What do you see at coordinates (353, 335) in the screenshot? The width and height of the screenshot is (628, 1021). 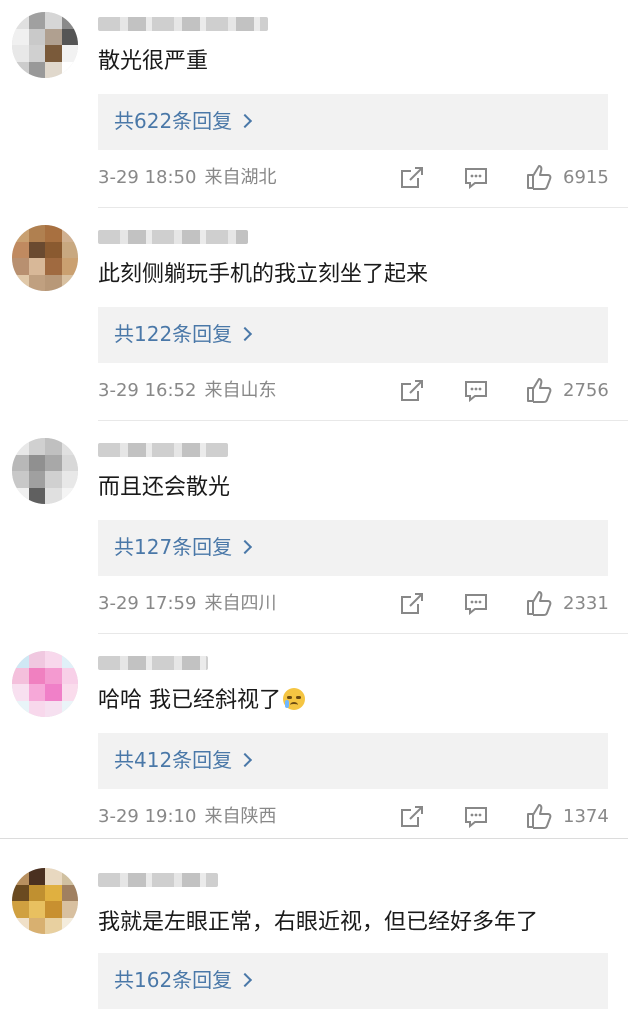 I see `view-replies-button: 共122条回复` at bounding box center [353, 335].